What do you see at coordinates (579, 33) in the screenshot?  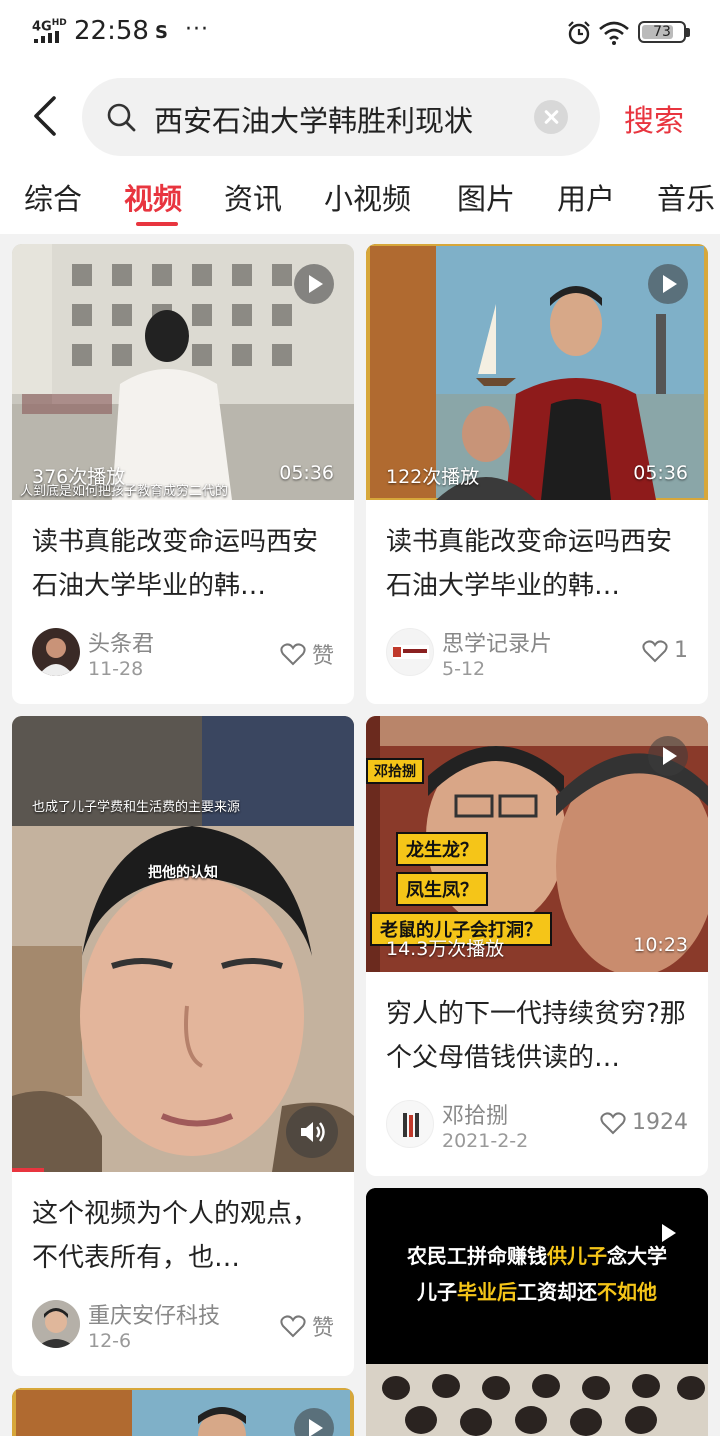 I see `alarm-icon` at bounding box center [579, 33].